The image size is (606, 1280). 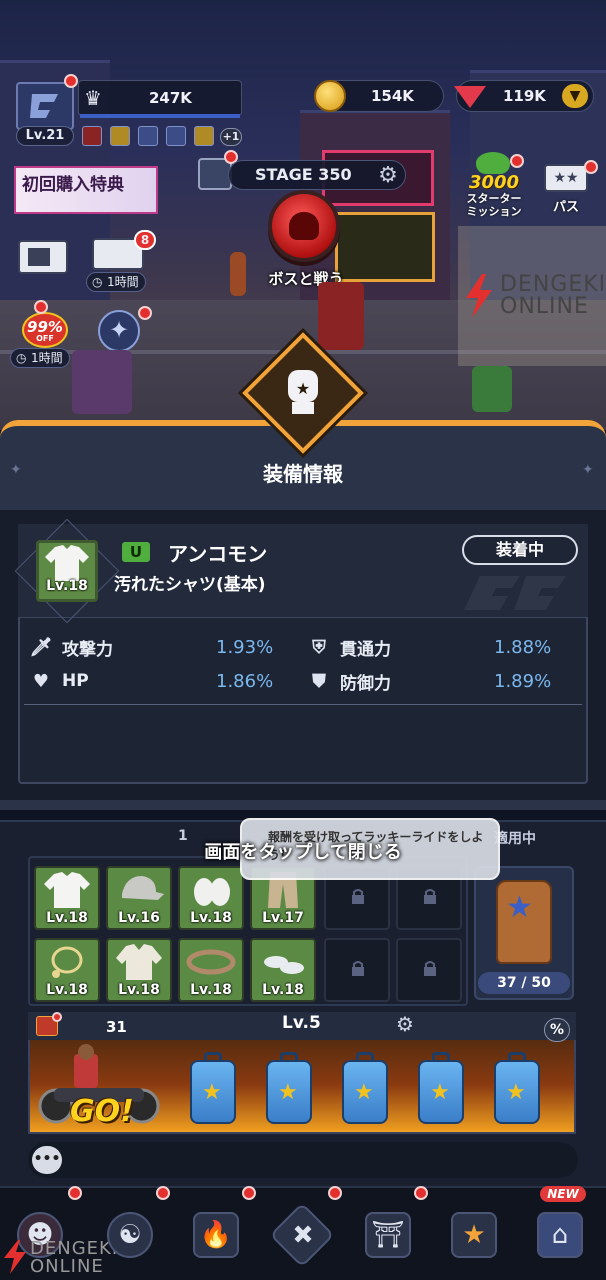 I want to click on cap-icon, so click(x=143, y=888).